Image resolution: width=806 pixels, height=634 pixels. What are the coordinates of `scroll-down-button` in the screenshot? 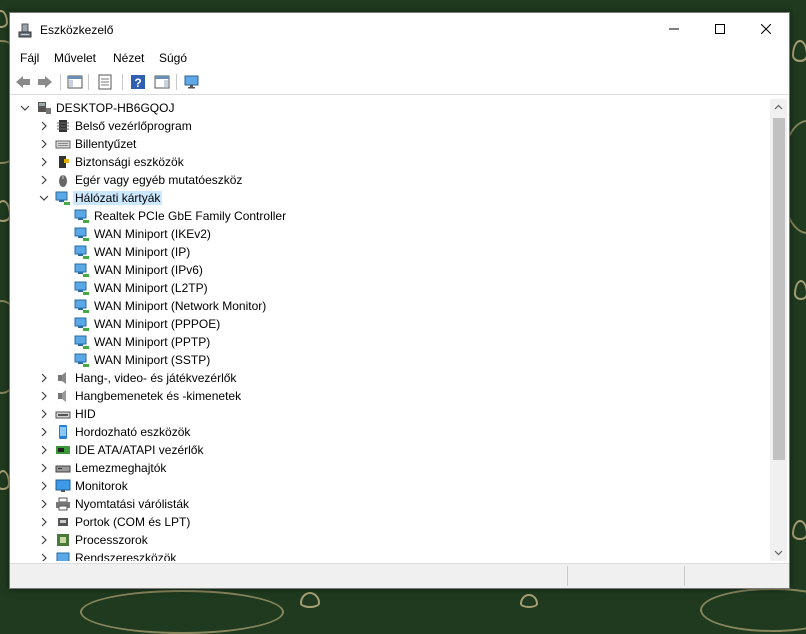 It's located at (778, 552).